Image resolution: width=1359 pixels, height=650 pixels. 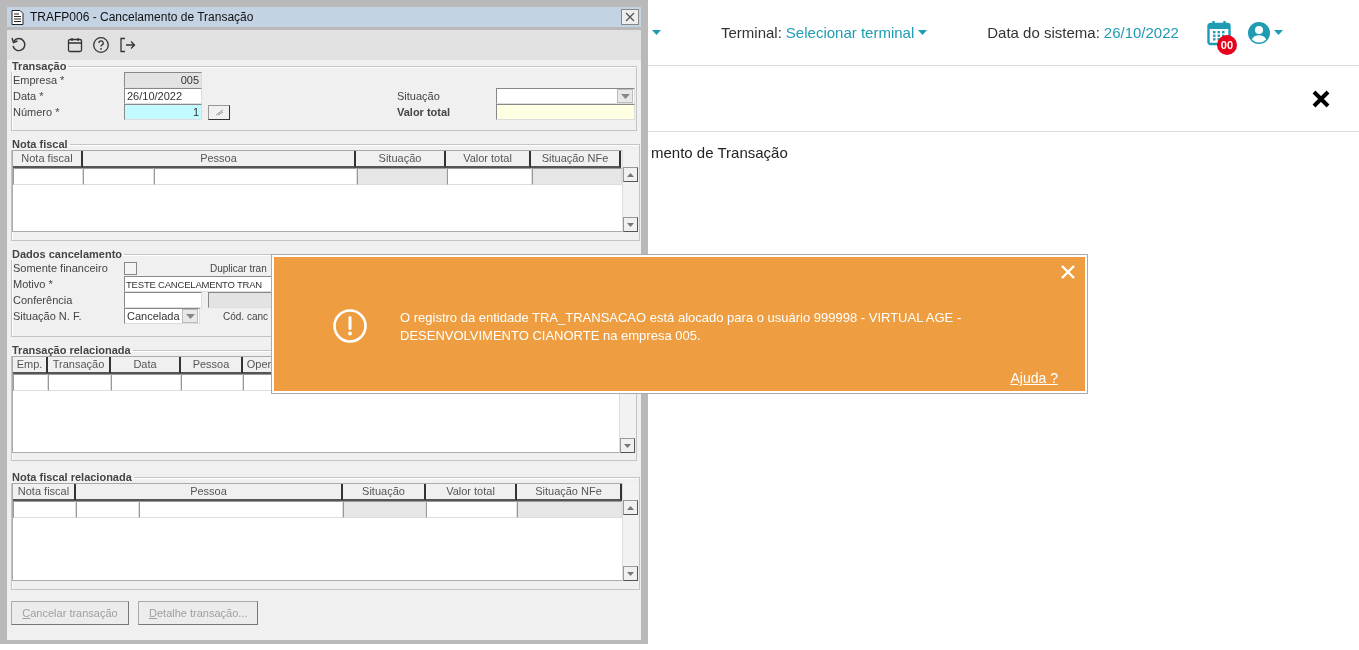 I want to click on slash-icon, so click(x=219, y=112).